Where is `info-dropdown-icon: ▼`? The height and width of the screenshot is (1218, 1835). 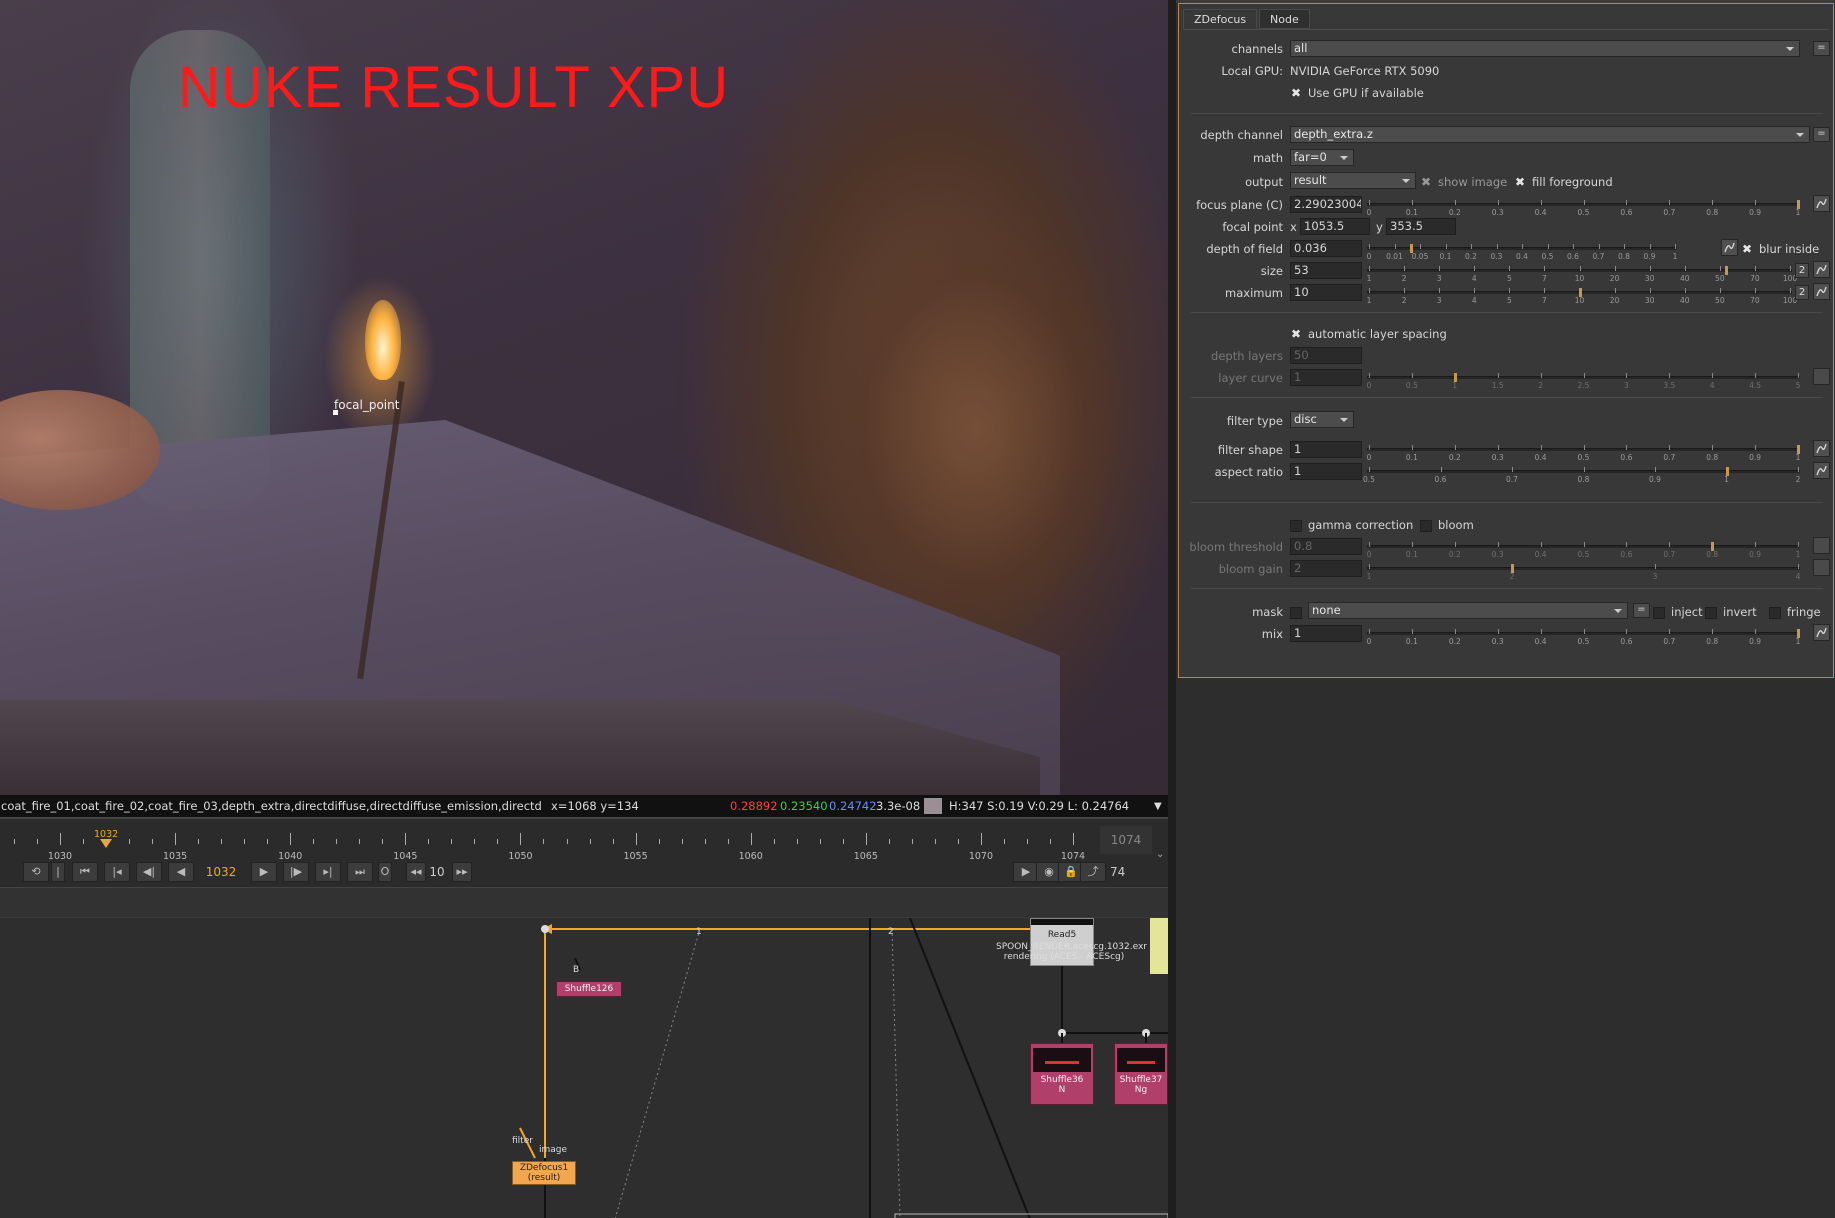
info-dropdown-icon: ▼ is located at coordinates (1158, 806).